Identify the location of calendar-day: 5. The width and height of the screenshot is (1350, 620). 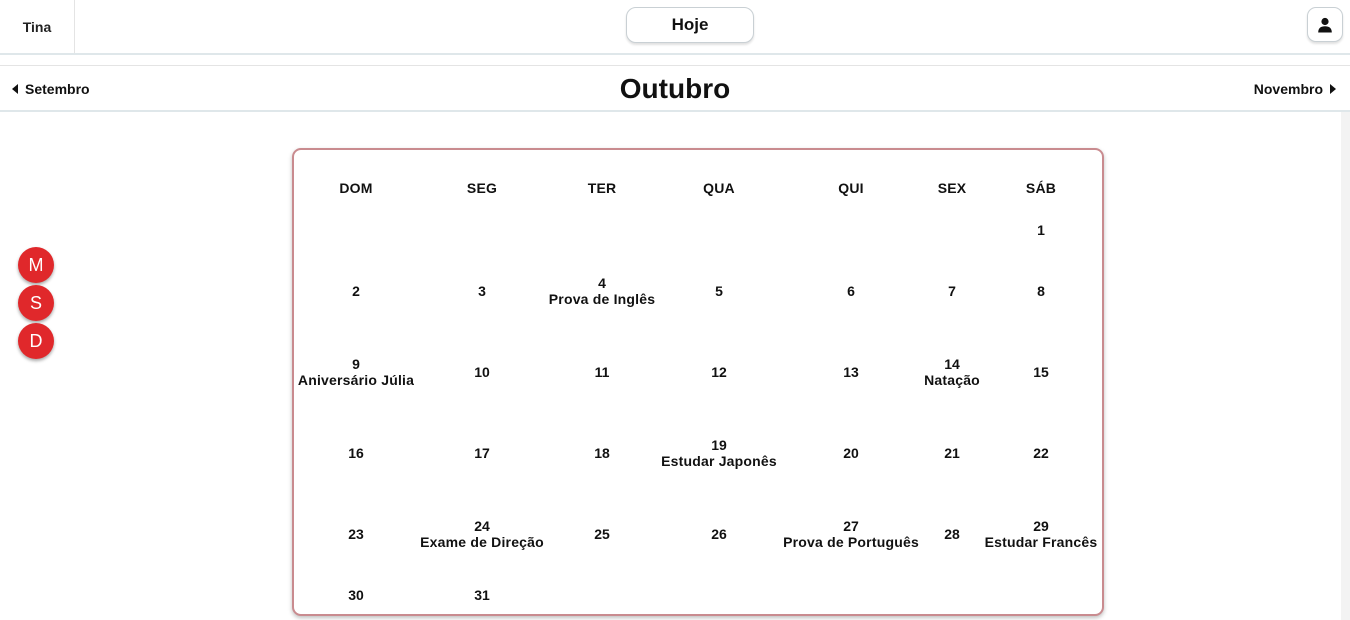
(719, 291).